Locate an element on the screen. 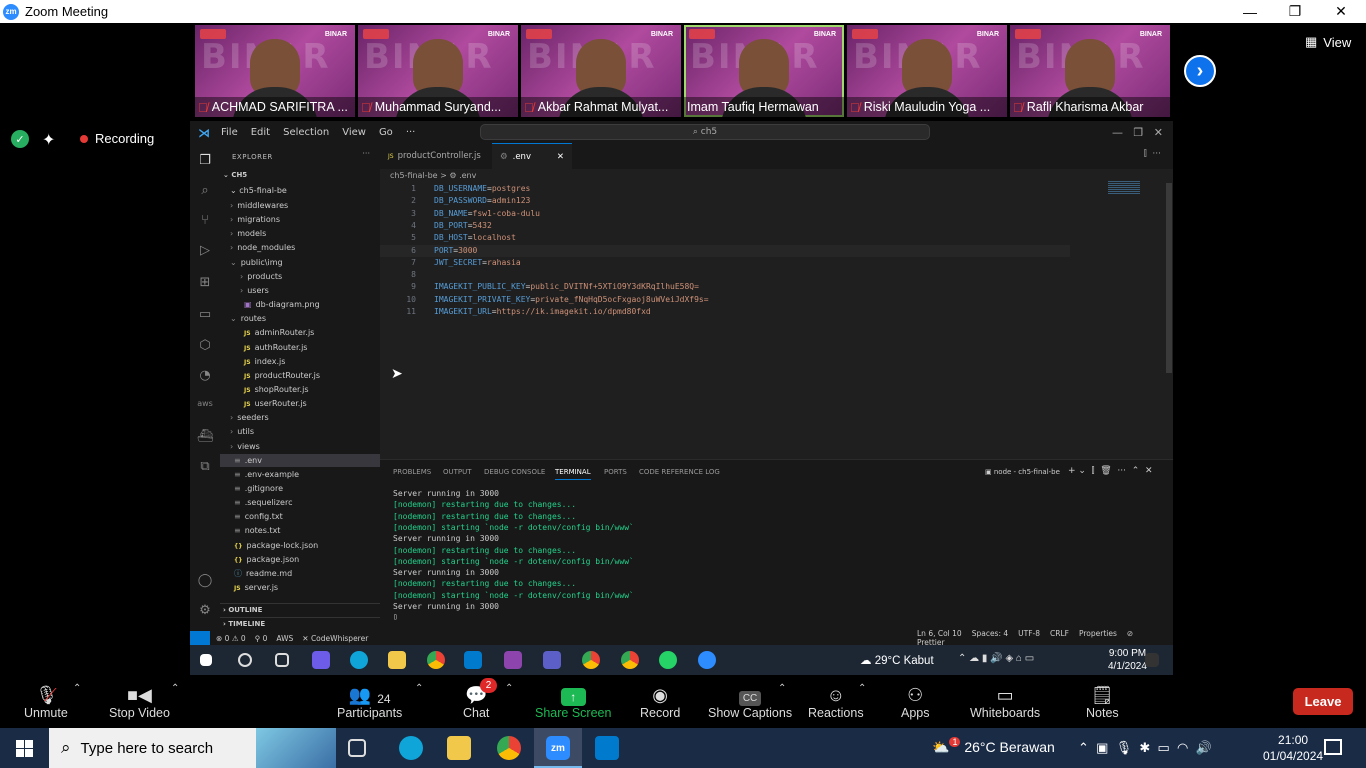 This screenshot has width=1366, height=768. vscode-search: ⌕ ch5 is located at coordinates (705, 132).